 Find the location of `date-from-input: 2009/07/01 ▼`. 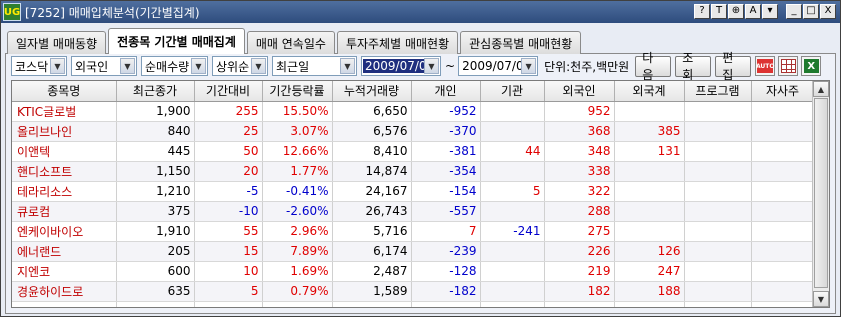

date-from-input: 2009/07/01 ▼ is located at coordinates (401, 66).